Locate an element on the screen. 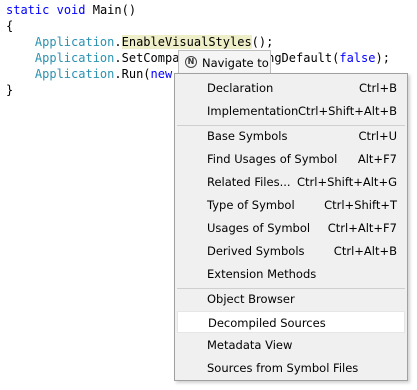 This screenshot has height=390, width=417. menu-item-metadata-view: Metadata View is located at coordinates (291, 345).